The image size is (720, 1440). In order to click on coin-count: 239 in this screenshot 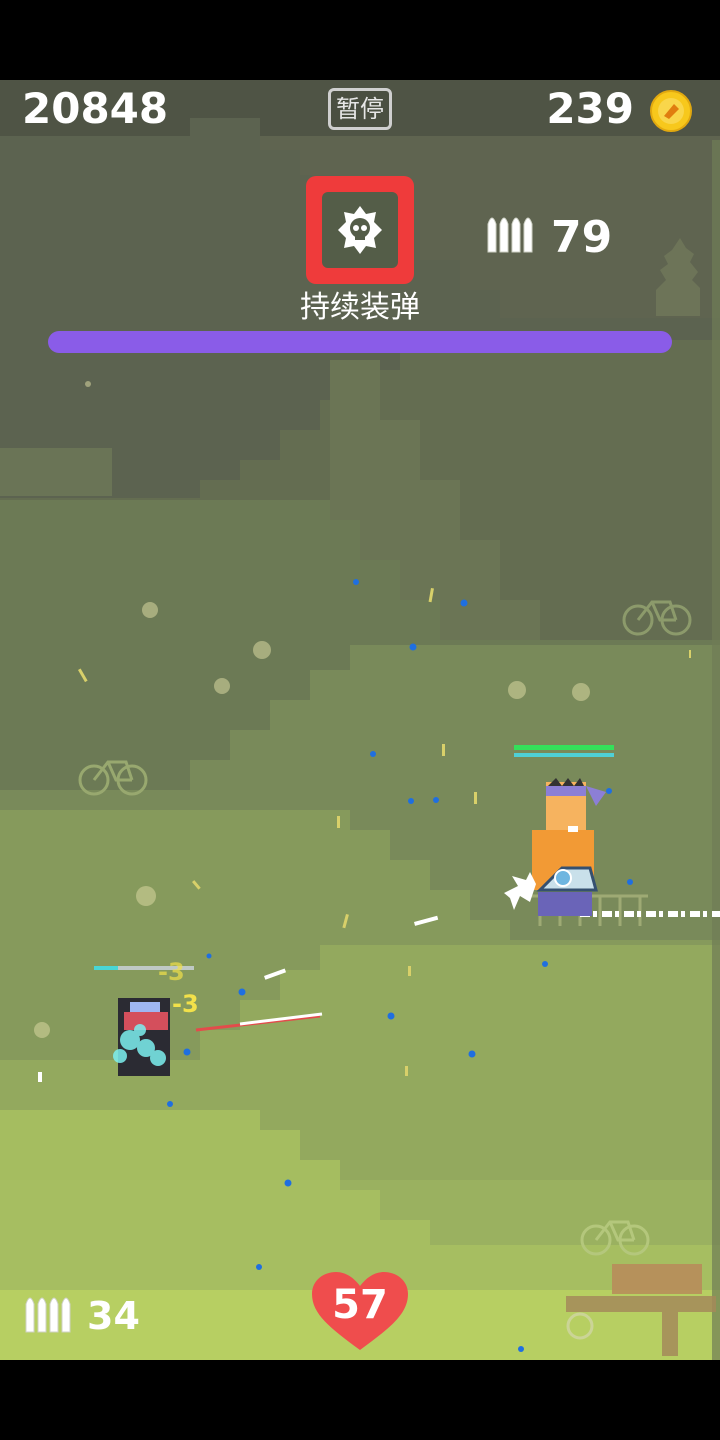, I will do `click(590, 108)`.